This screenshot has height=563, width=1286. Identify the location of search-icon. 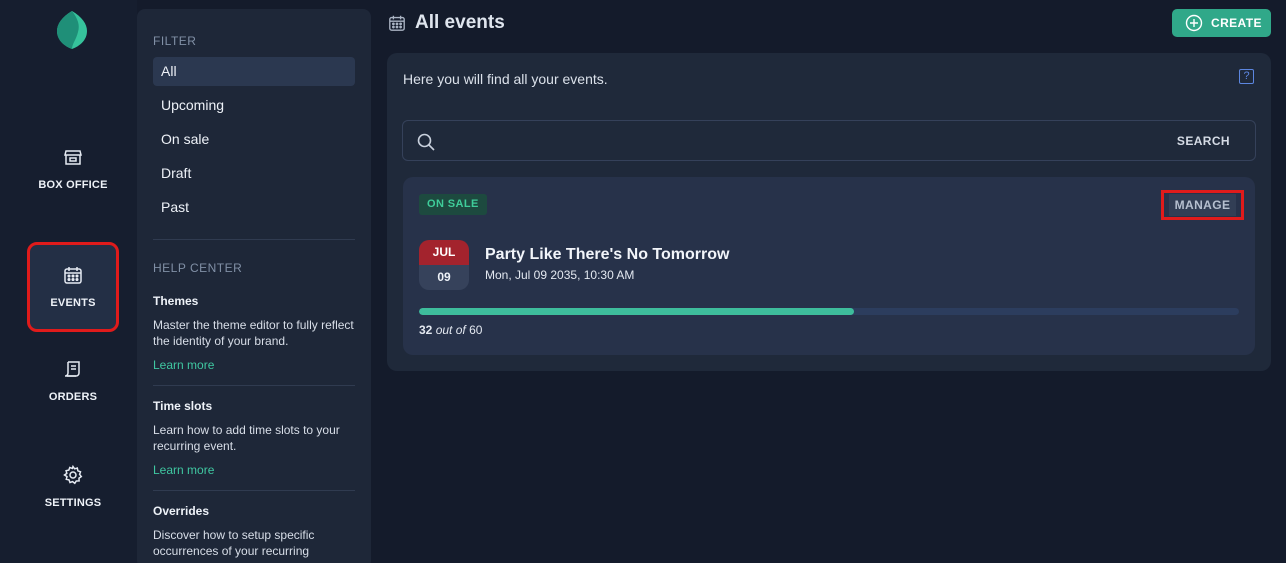
(426, 142).